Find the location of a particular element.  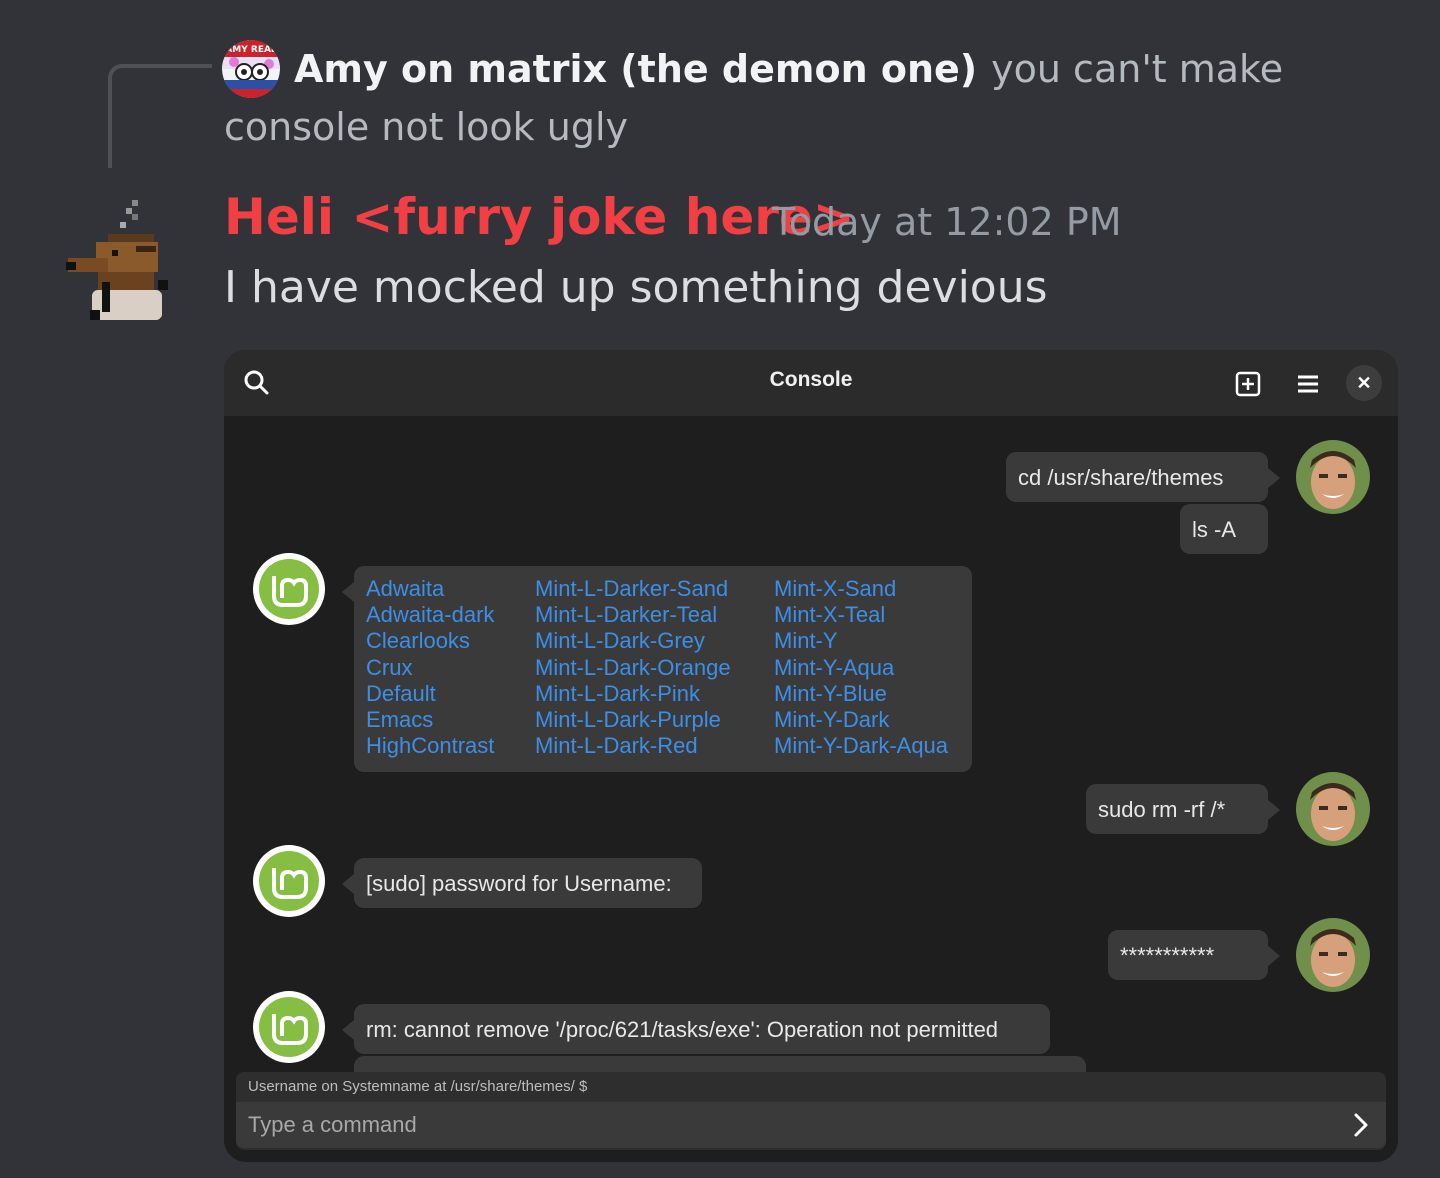

theme-name: HighContrast is located at coordinates (430, 746).